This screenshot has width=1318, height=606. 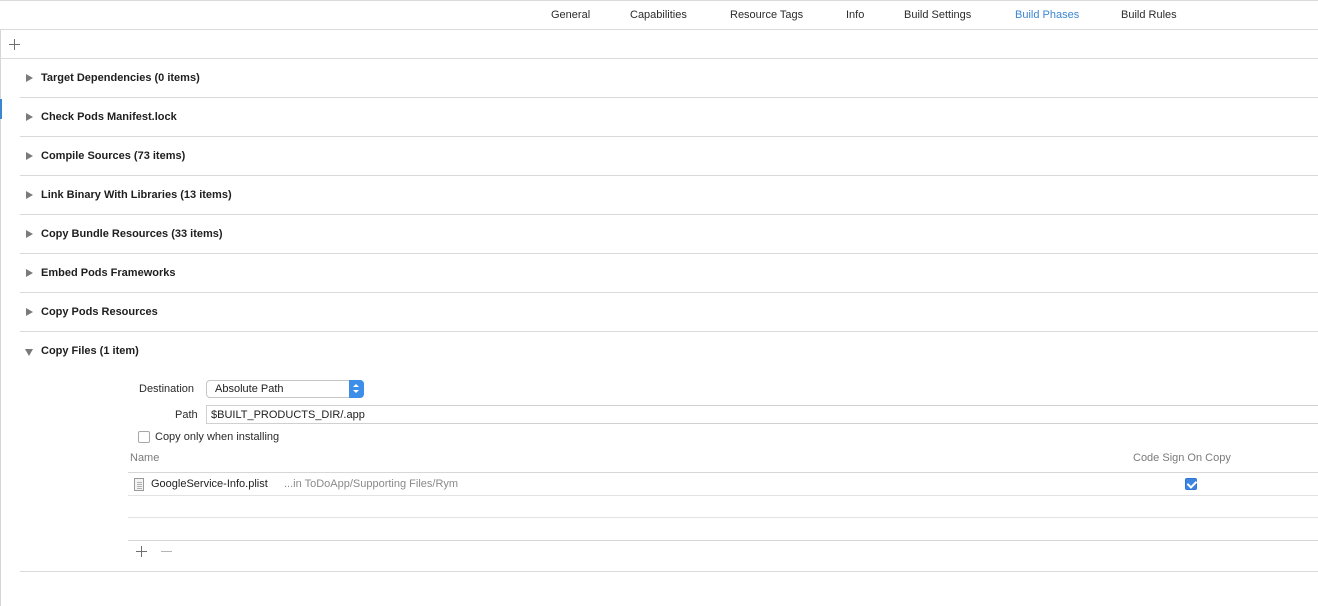 What do you see at coordinates (723, 507) in the screenshot?
I see `empty-row` at bounding box center [723, 507].